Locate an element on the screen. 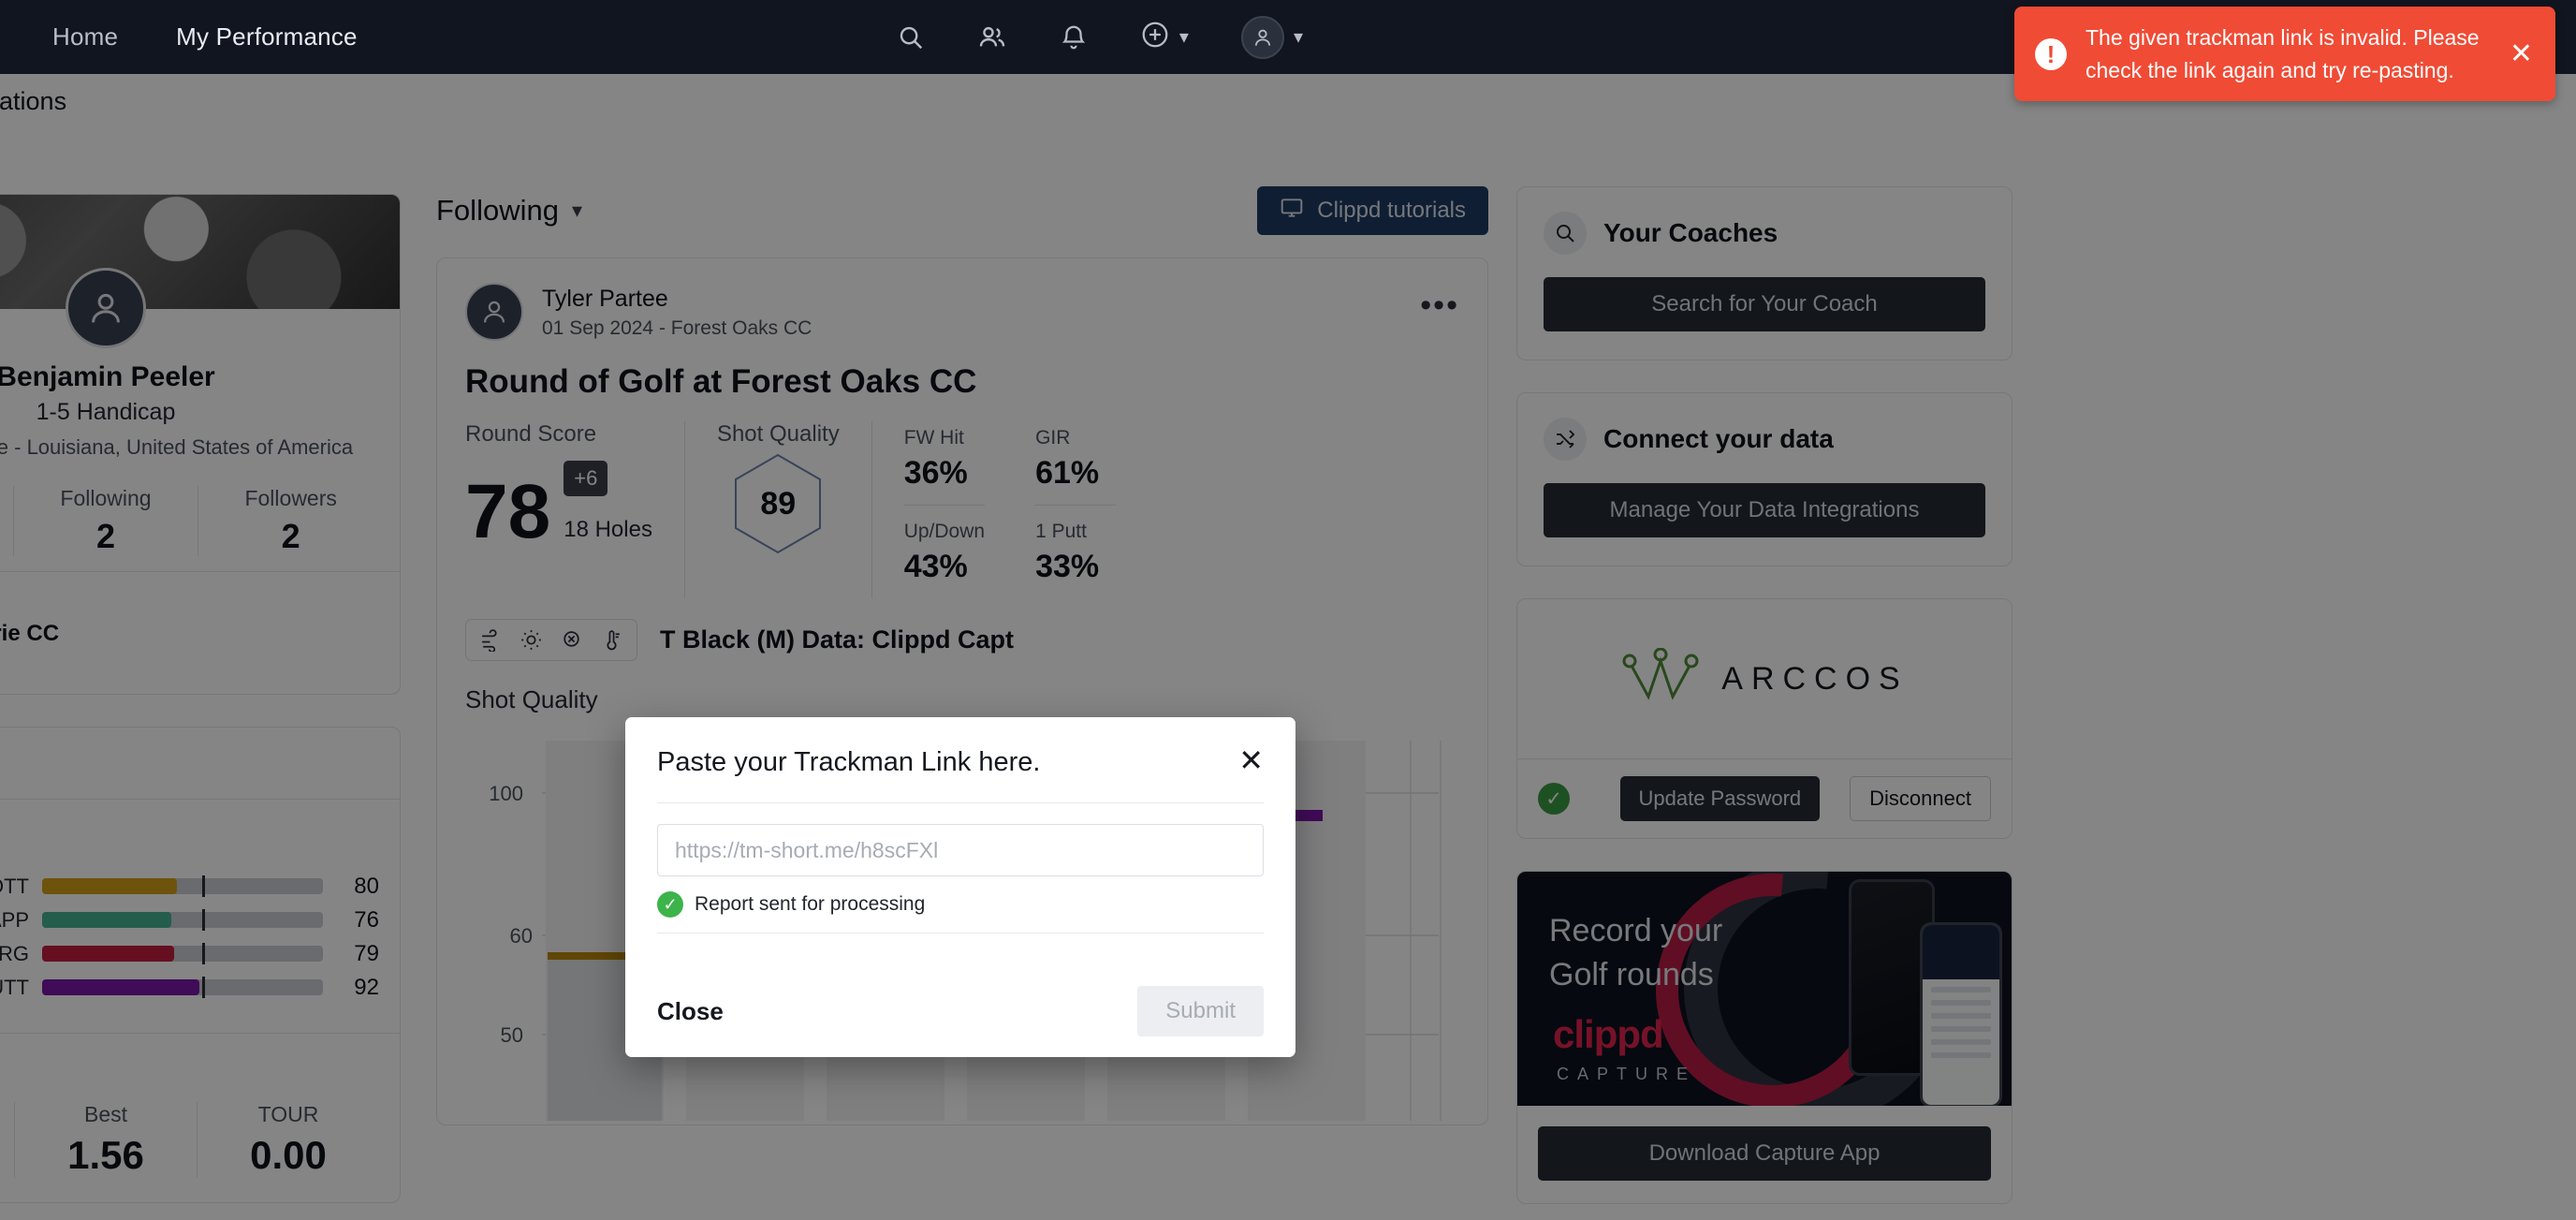 The image size is (2576, 1220). trackman-link-input is located at coordinates (961, 850).